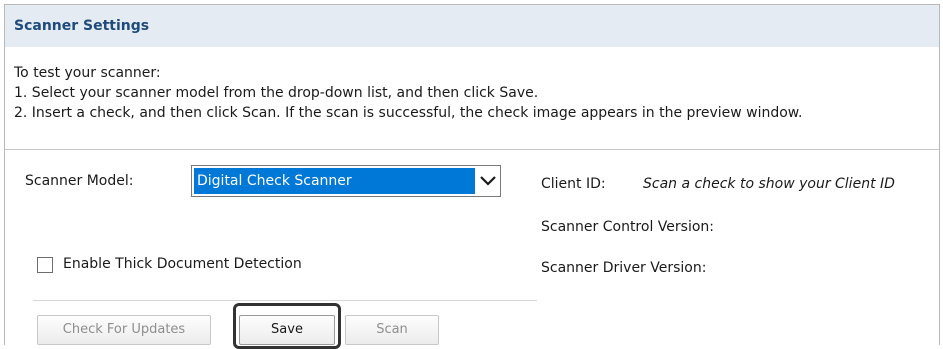 This screenshot has width=943, height=349. Describe the element at coordinates (82, 26) in the screenshot. I see `panel-title: Scanner Settings` at that location.